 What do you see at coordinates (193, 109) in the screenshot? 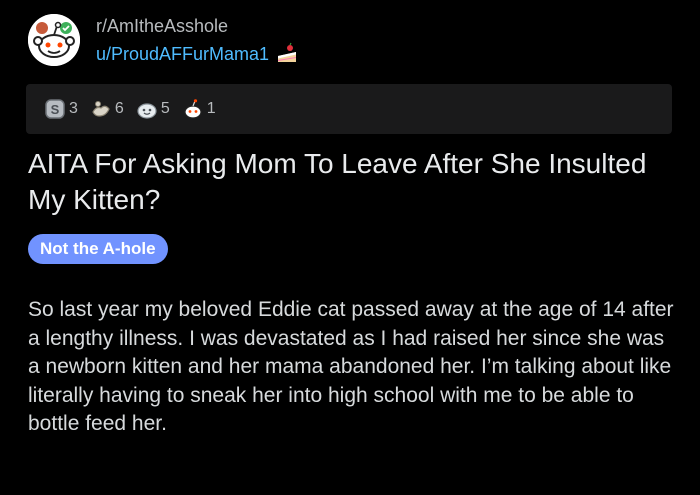
I see `snoo-award-icon` at bounding box center [193, 109].